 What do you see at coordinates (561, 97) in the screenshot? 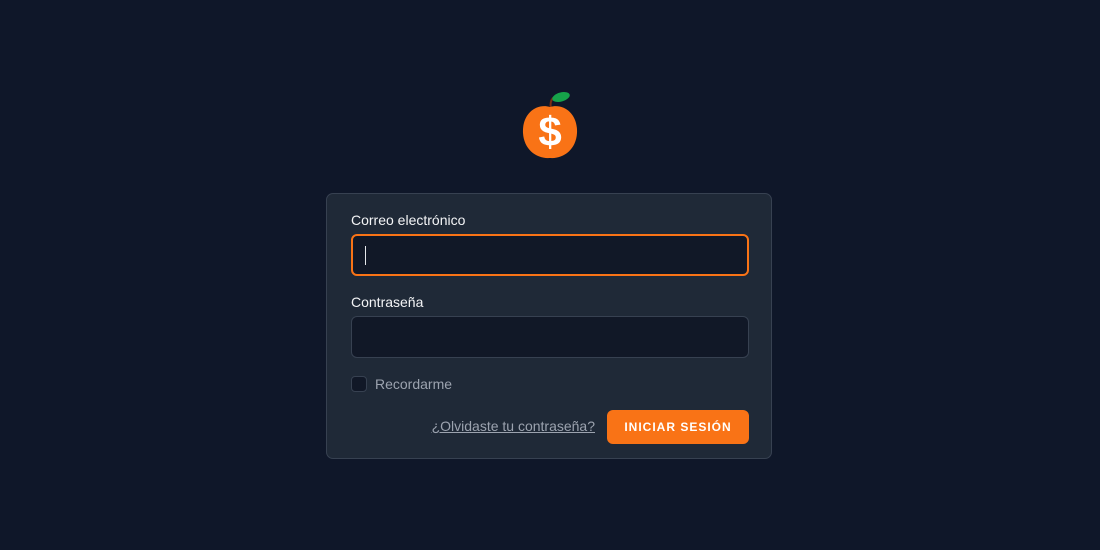
I see `orange-leaf` at bounding box center [561, 97].